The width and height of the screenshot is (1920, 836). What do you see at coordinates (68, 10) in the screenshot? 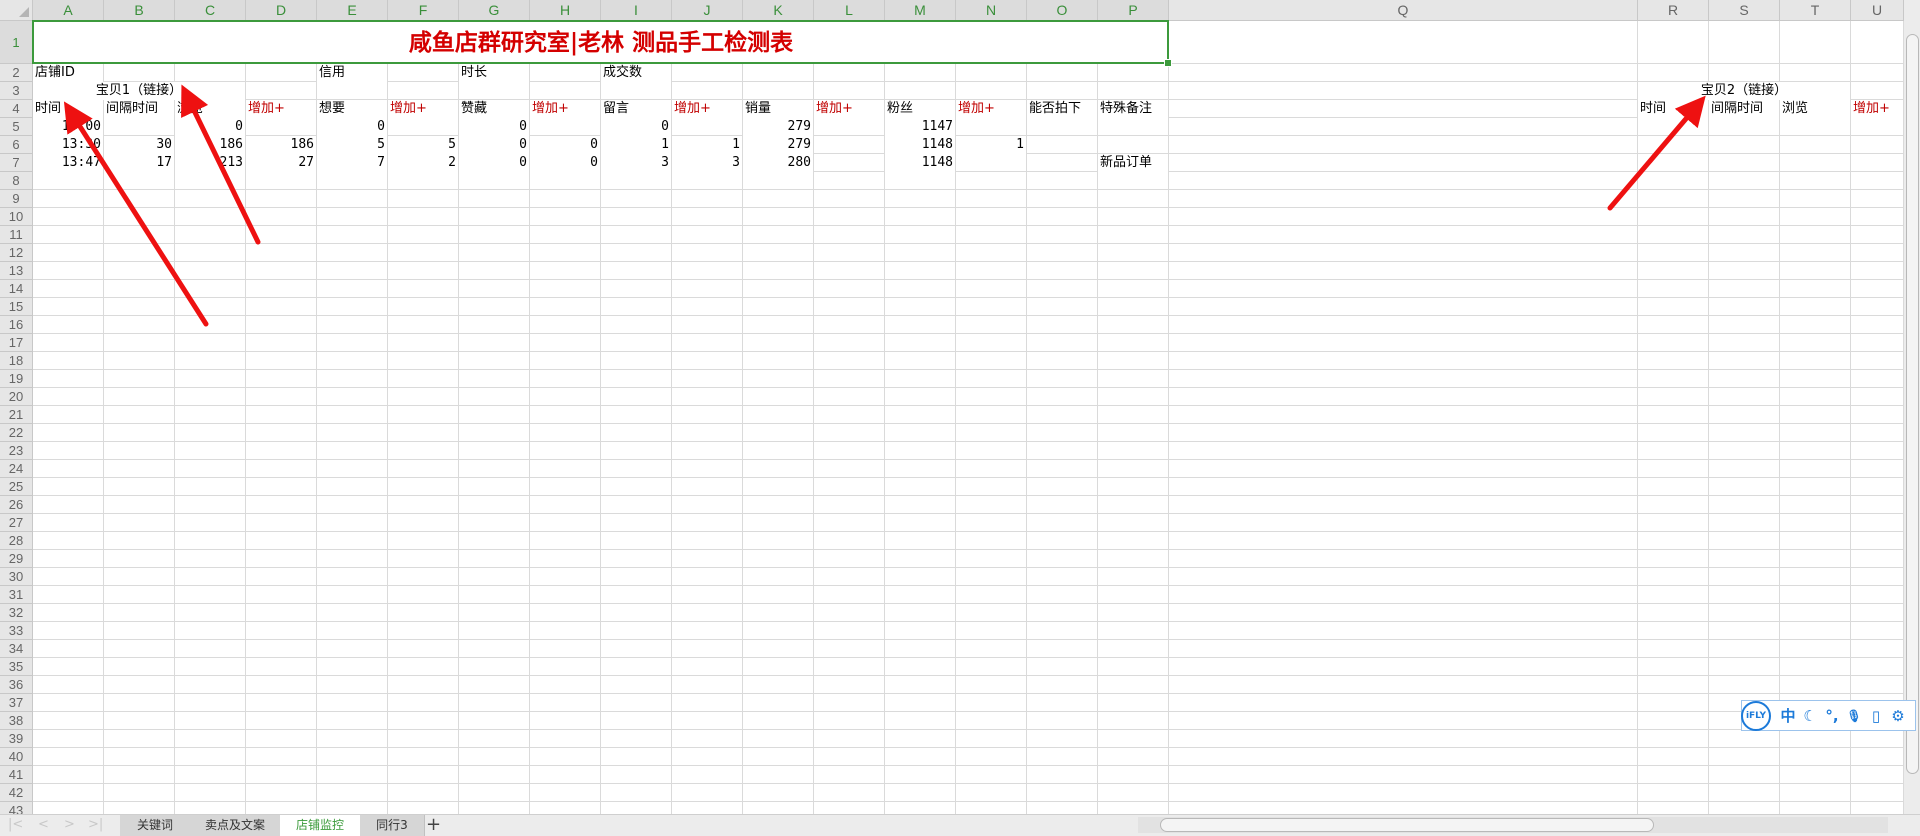
I see `column-header-A: A` at bounding box center [68, 10].